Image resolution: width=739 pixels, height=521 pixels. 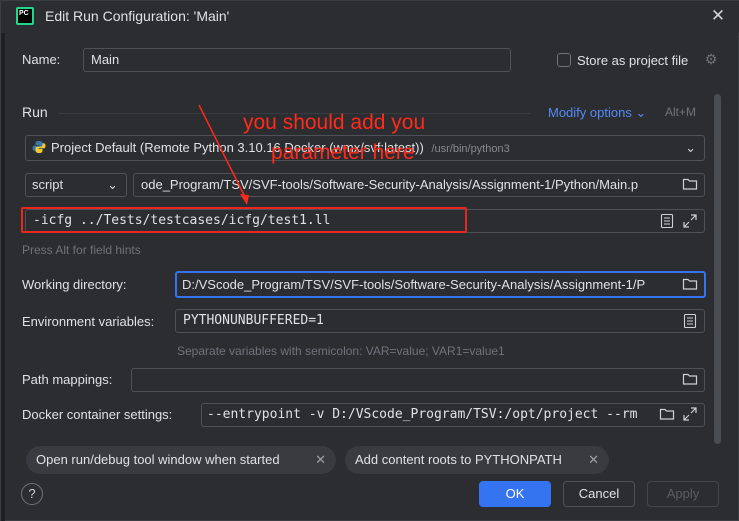 What do you see at coordinates (343, 152) in the screenshot?
I see `annotation-text-line2: parameter here` at bounding box center [343, 152].